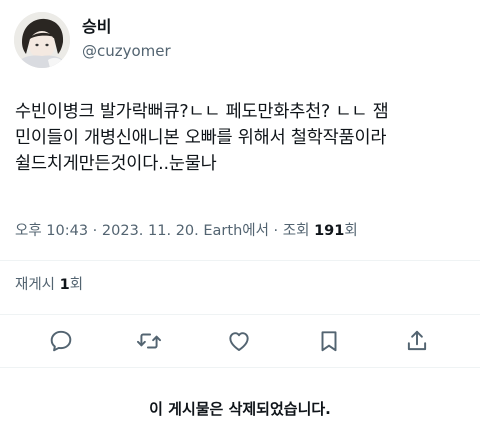 This screenshot has width=480, height=446. I want to click on retweet-button, so click(149, 341).